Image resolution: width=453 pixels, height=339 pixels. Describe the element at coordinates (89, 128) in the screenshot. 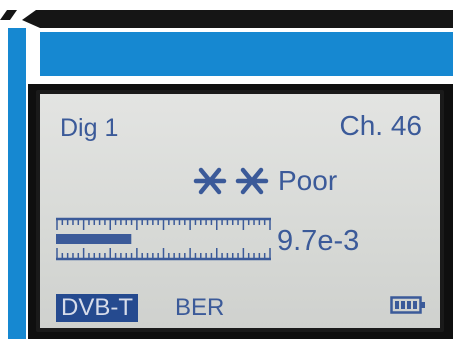

I see `mode-label: Dig 1` at that location.